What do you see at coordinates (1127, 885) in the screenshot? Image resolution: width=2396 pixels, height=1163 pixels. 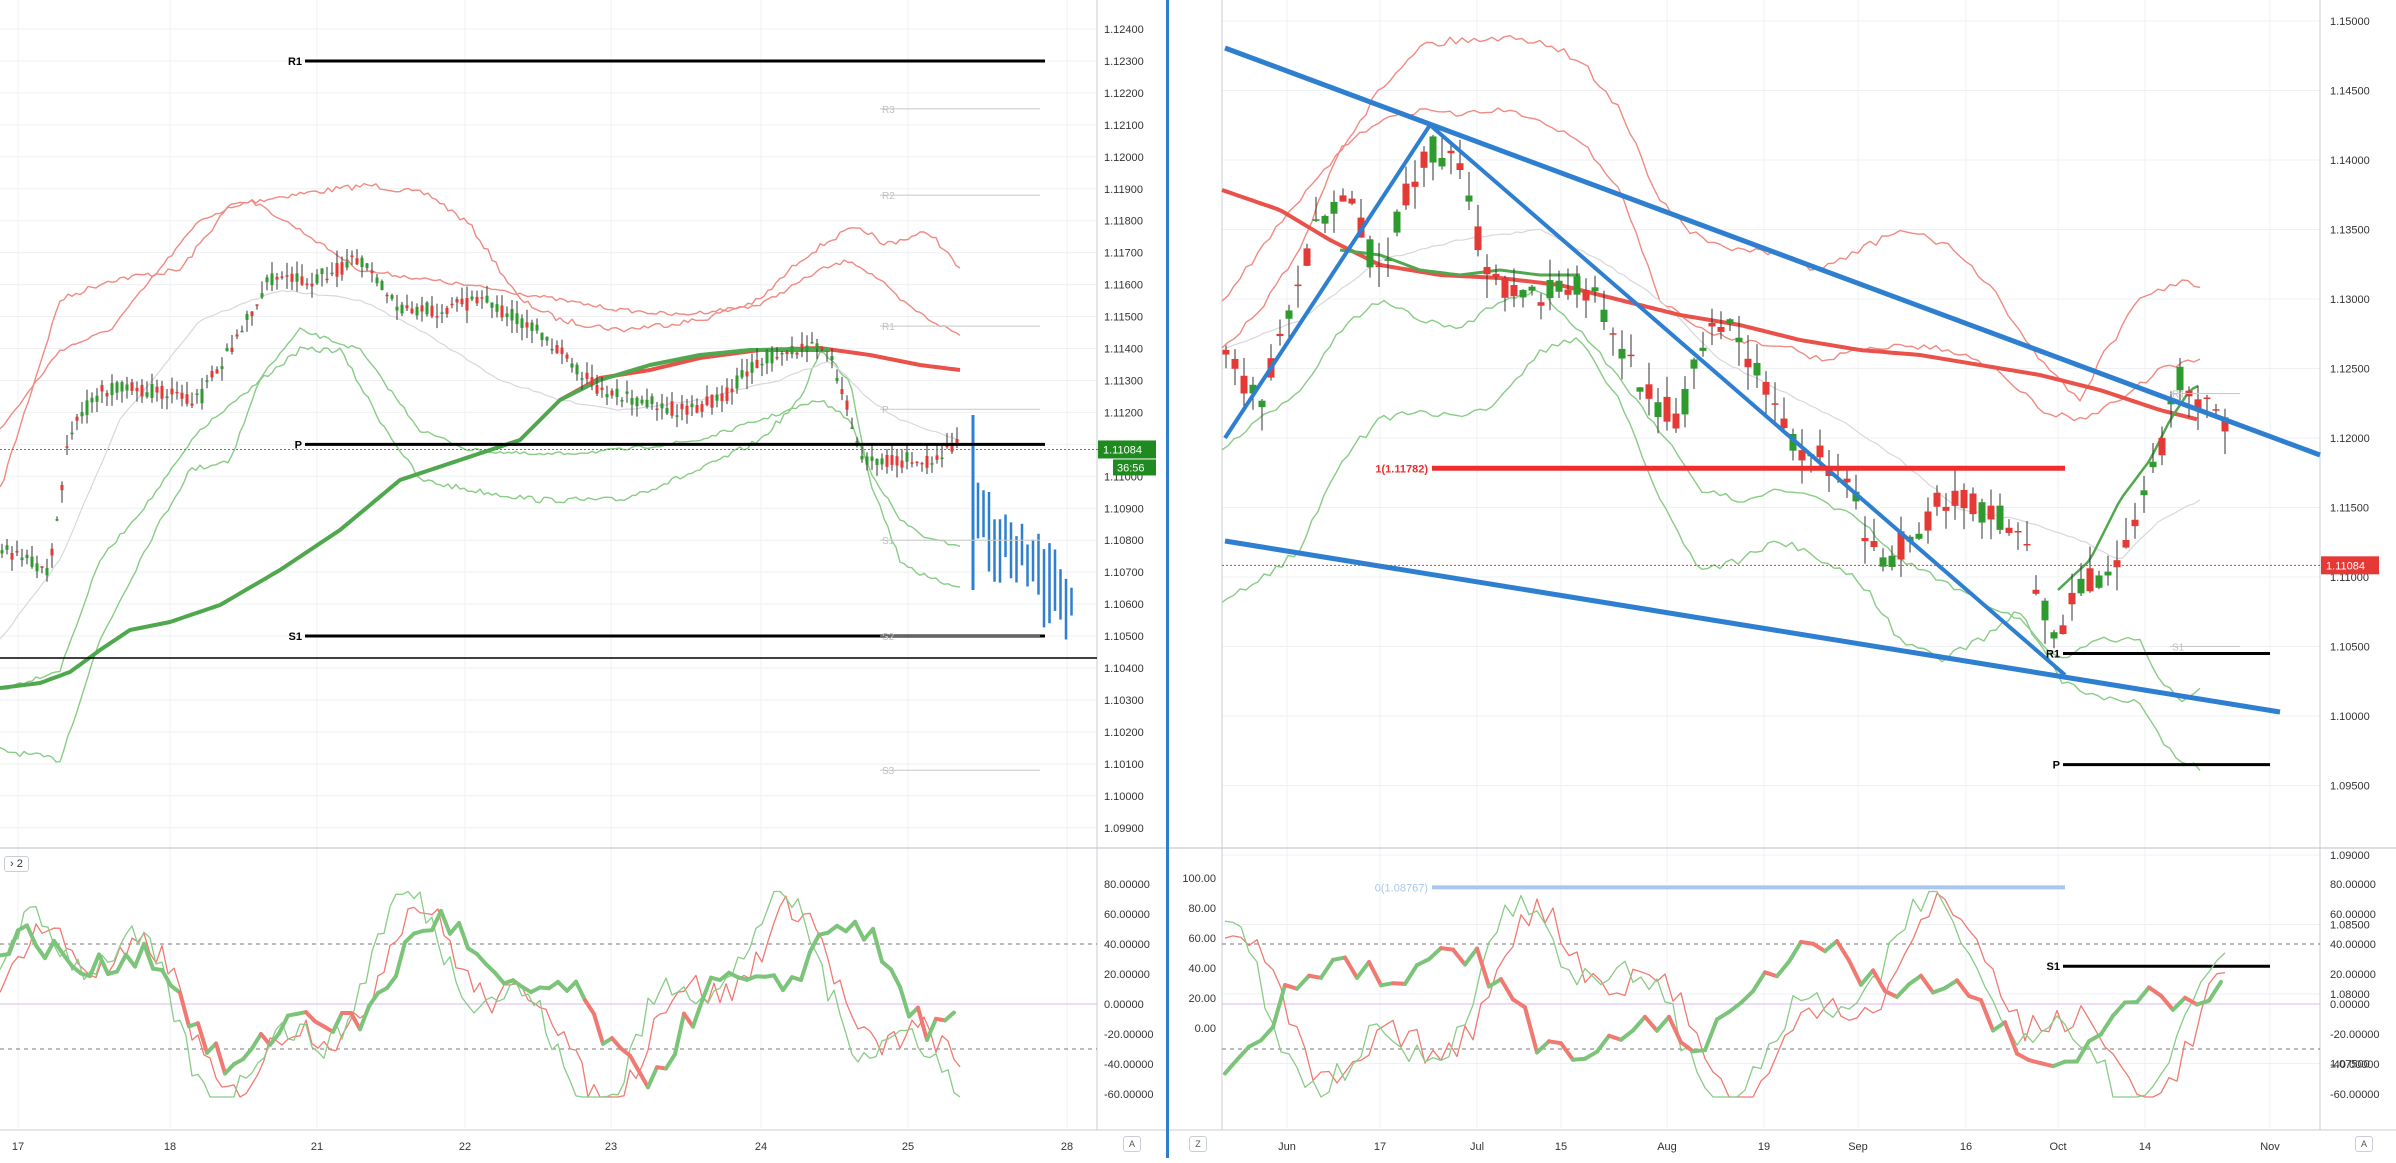 I see `left-osc-tick: 80.00000` at bounding box center [1127, 885].